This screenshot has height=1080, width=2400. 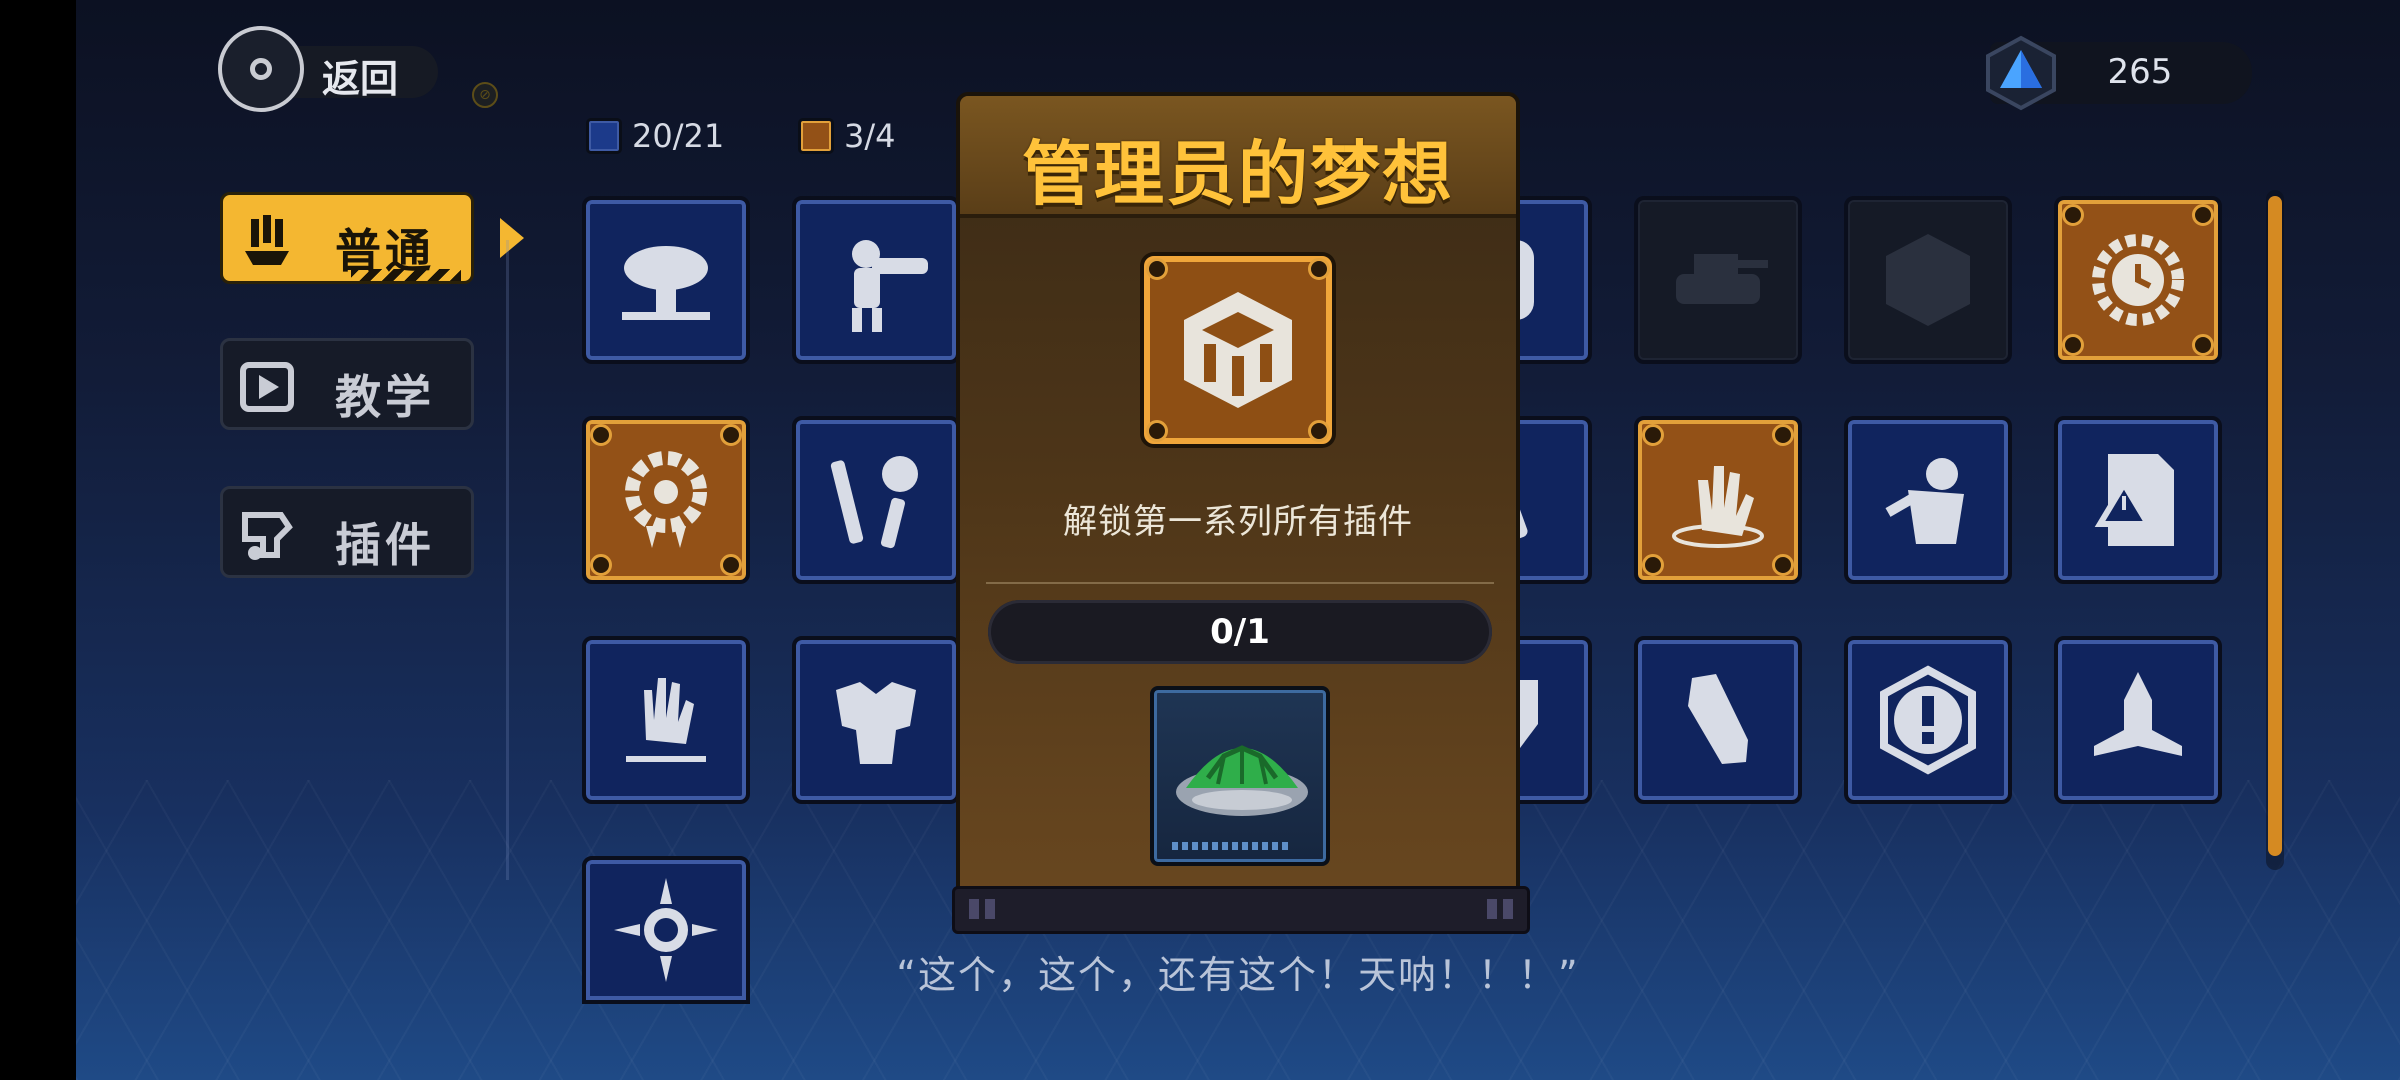 I want to click on broken-file-icon, so click(x=2134, y=500).